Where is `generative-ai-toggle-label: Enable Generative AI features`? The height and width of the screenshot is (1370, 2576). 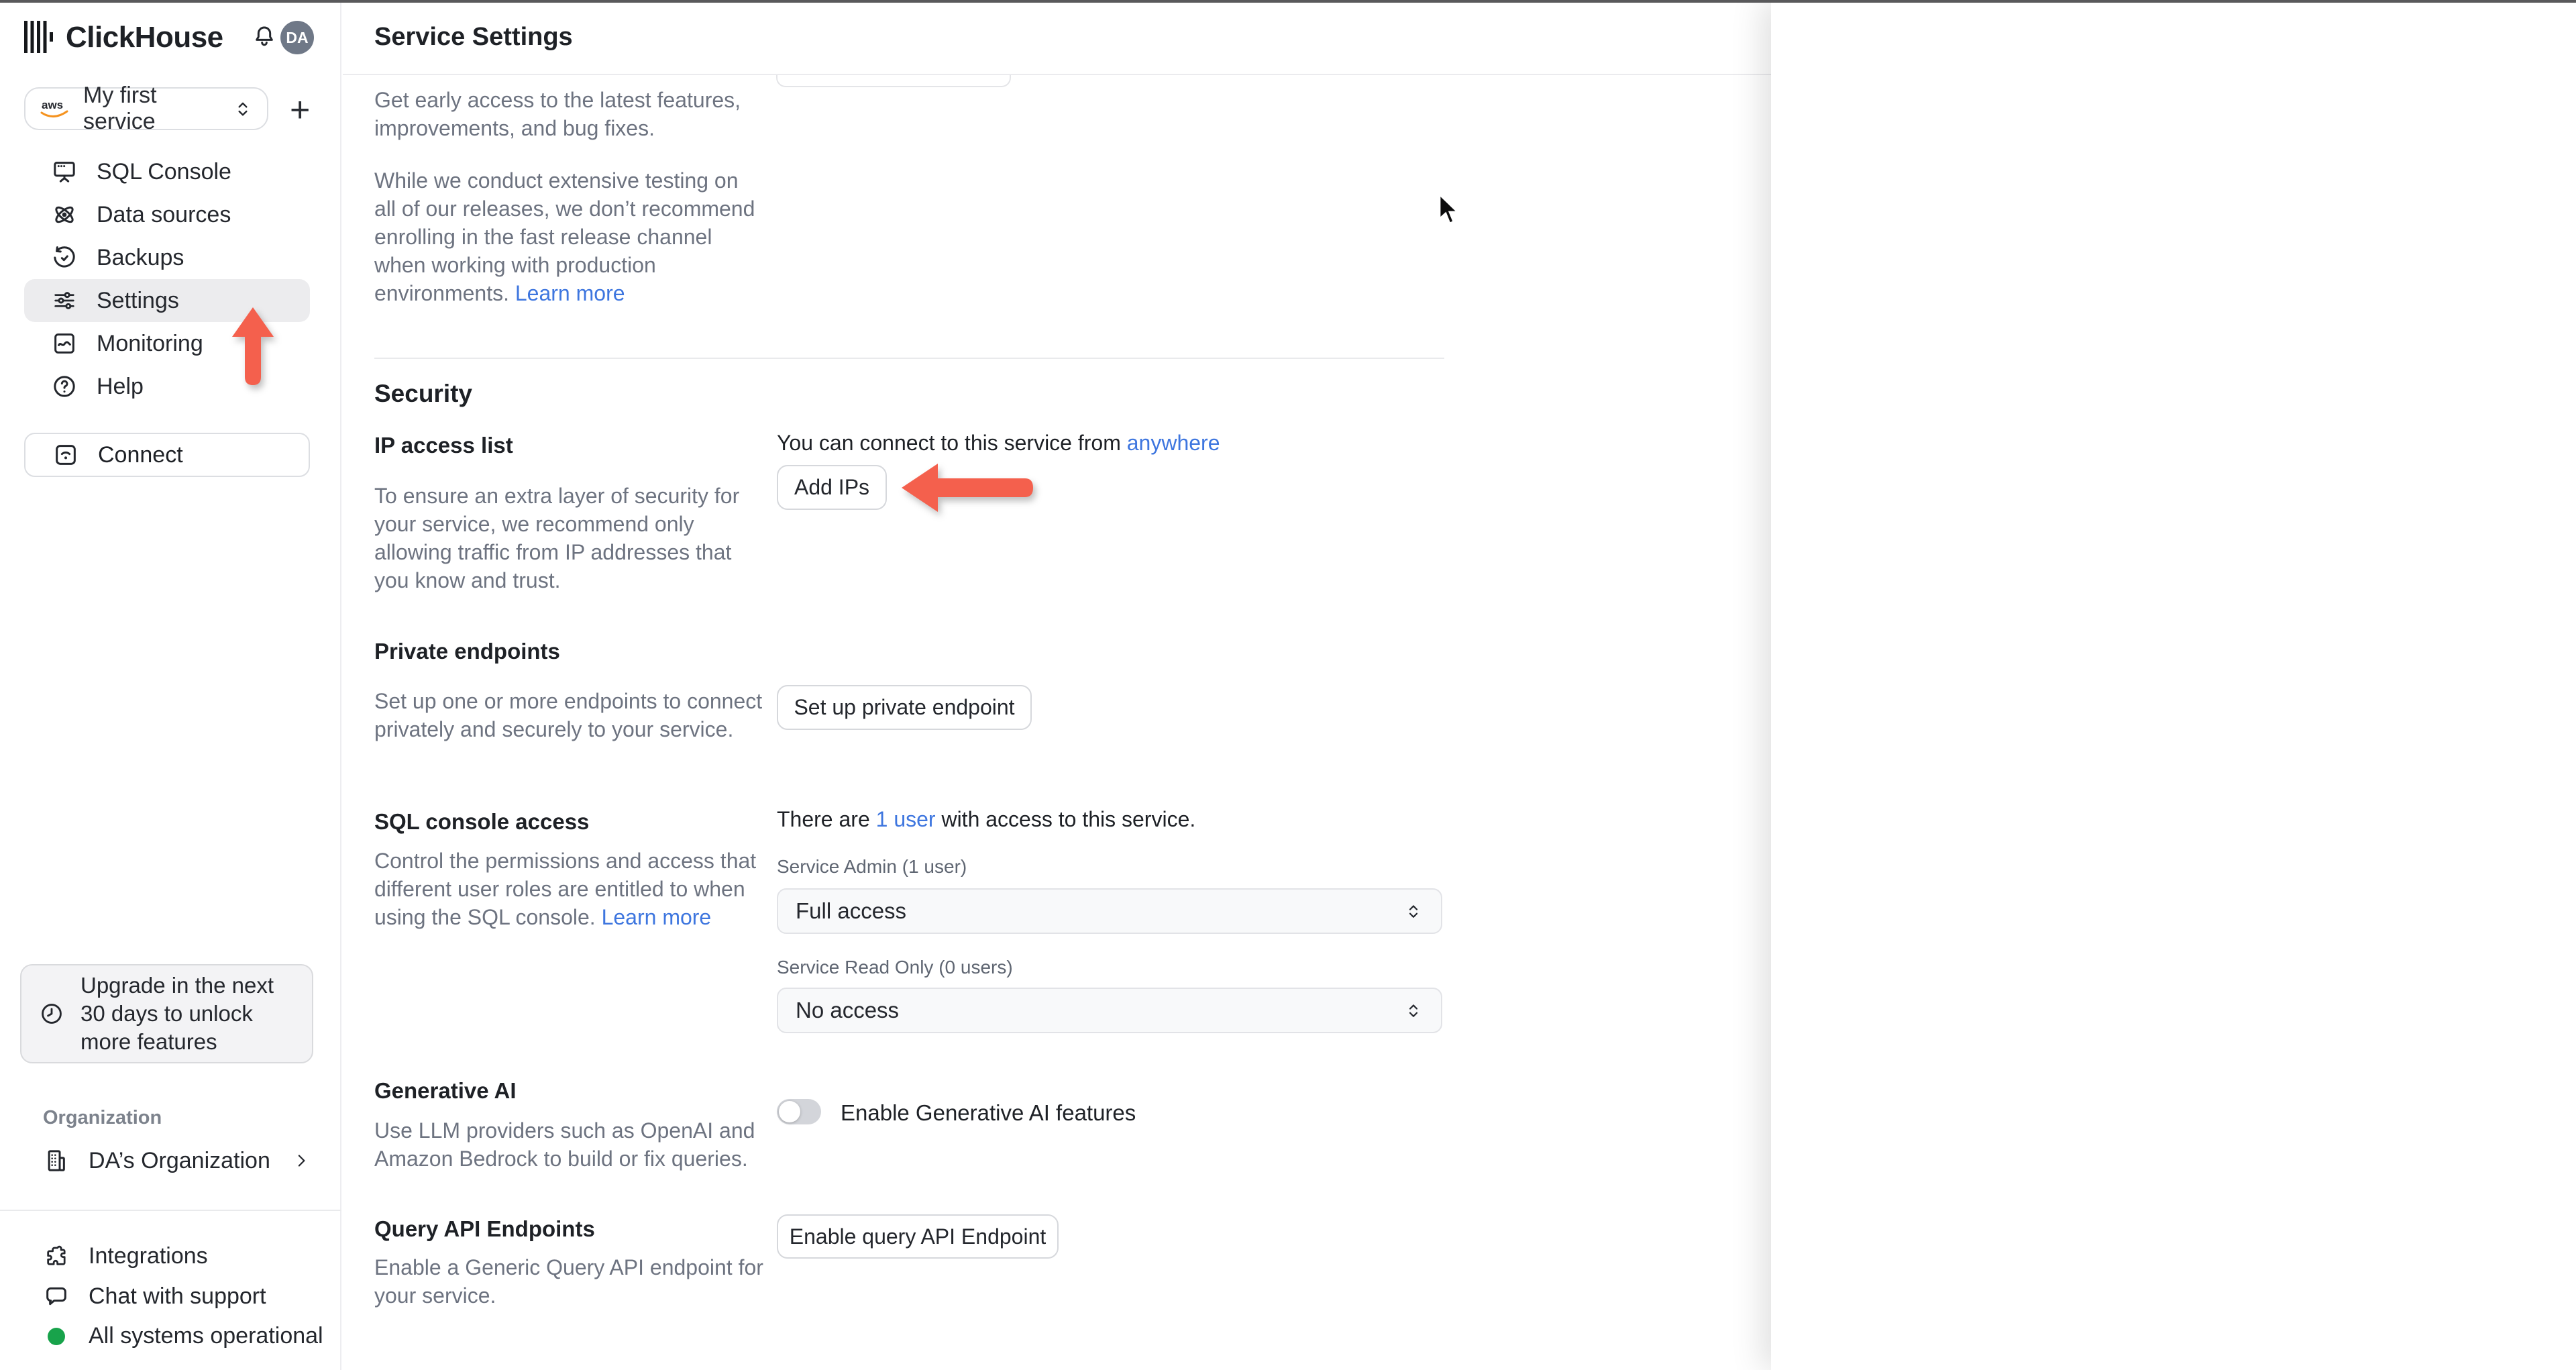
generative-ai-toggle-label: Enable Generative AI features is located at coordinates (988, 1112).